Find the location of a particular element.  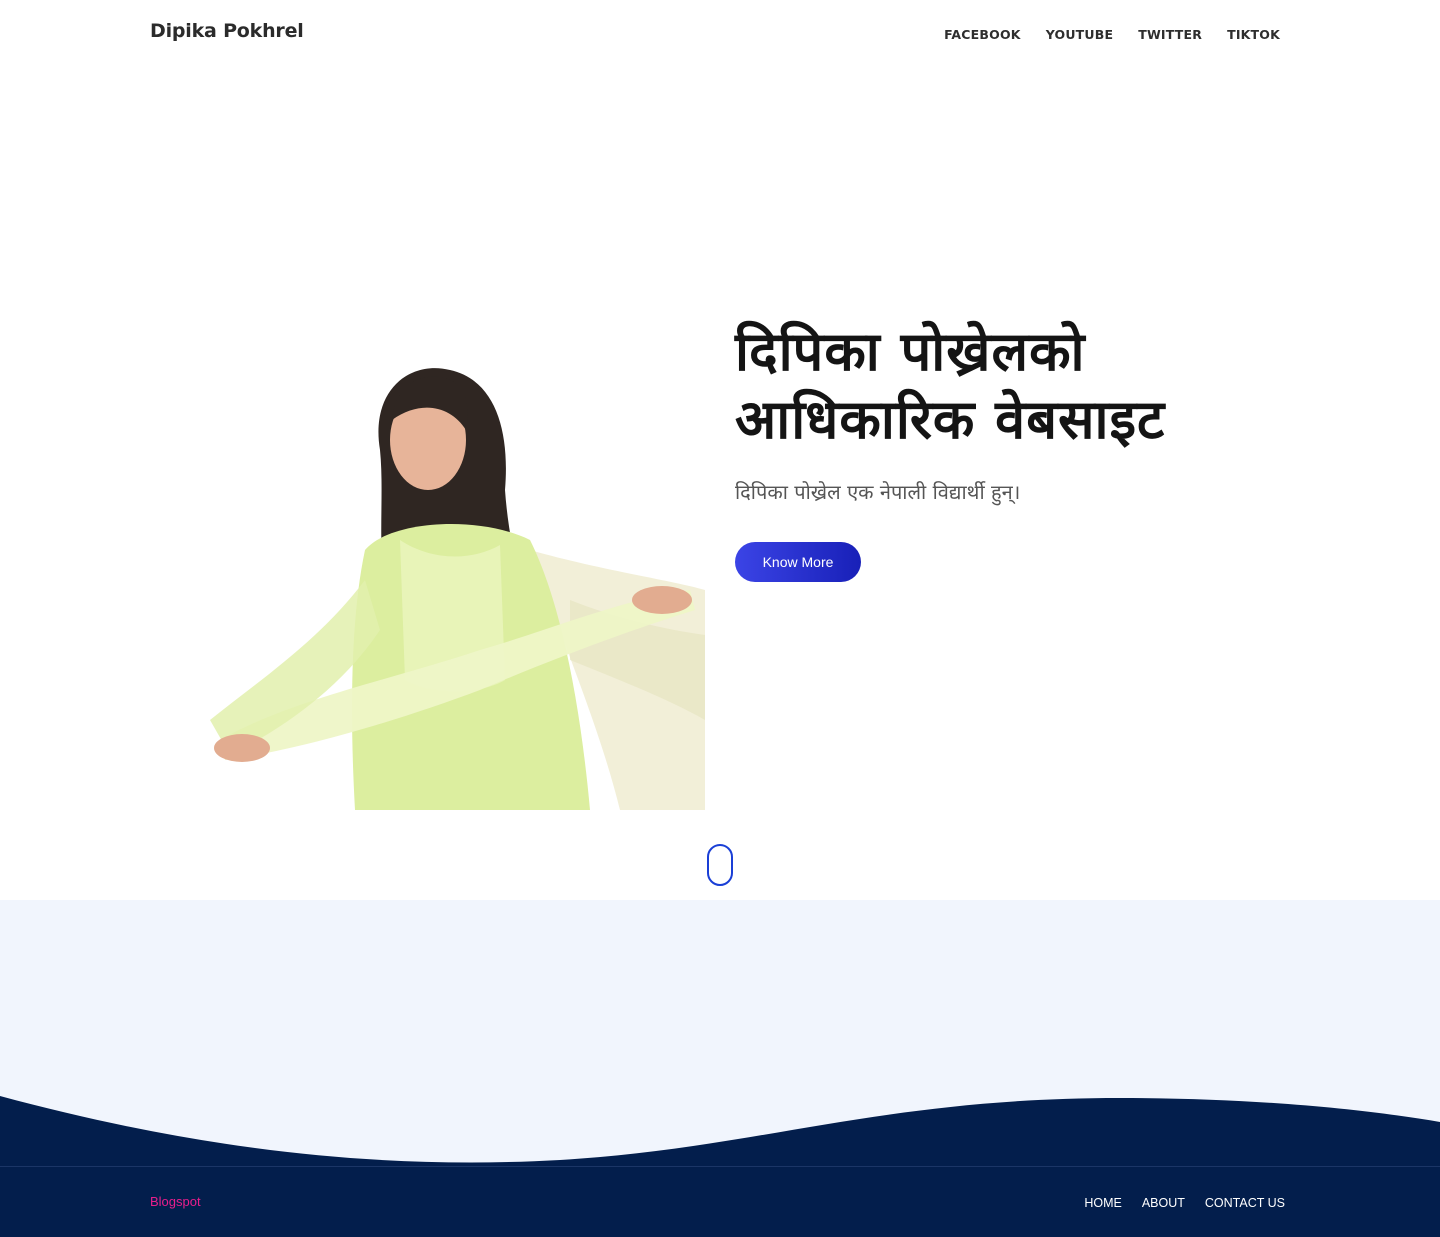

scroll-down-icon is located at coordinates (720, 865).